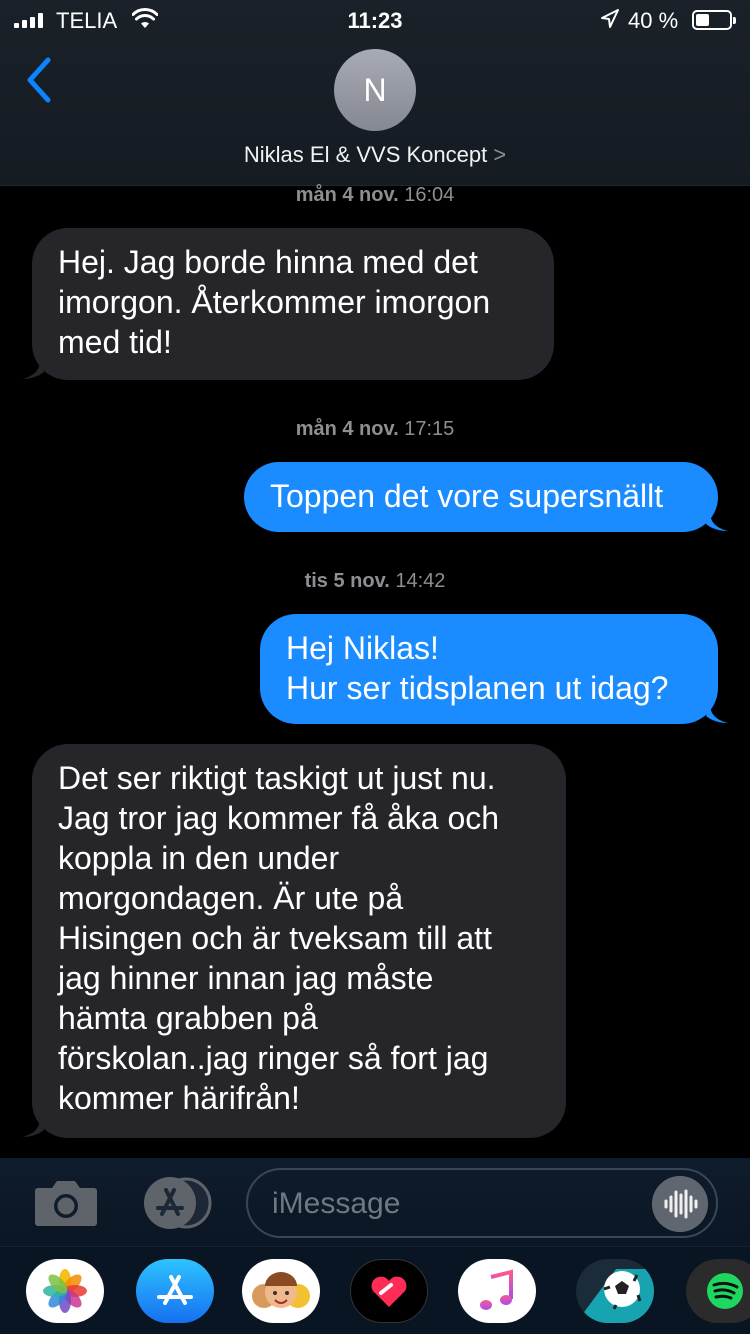 The height and width of the screenshot is (1334, 750). I want to click on contact-name-button: Niklas El & VVS Koncept >, so click(375, 155).